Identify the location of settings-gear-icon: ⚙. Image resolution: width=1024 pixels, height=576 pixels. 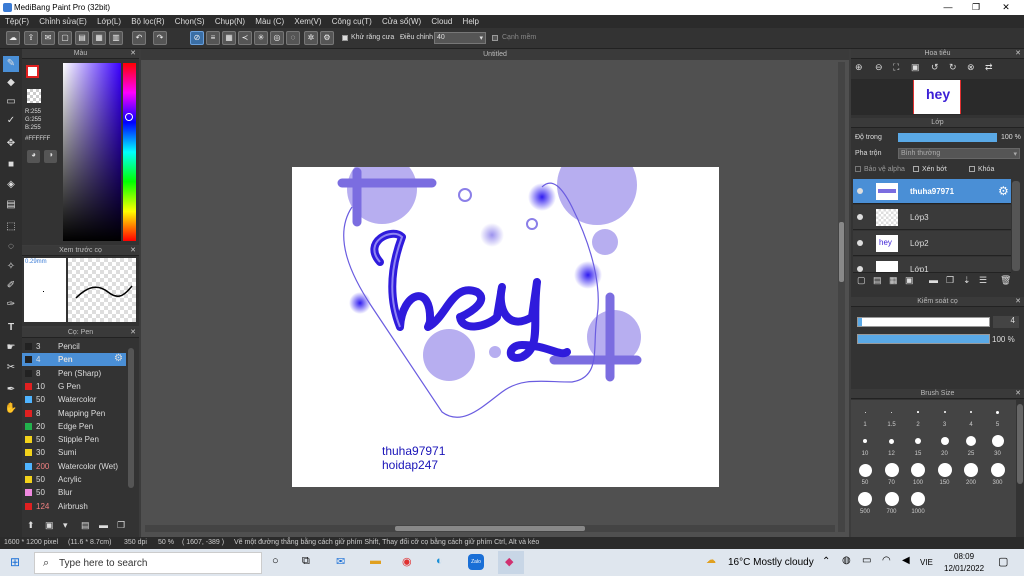
(327, 38).